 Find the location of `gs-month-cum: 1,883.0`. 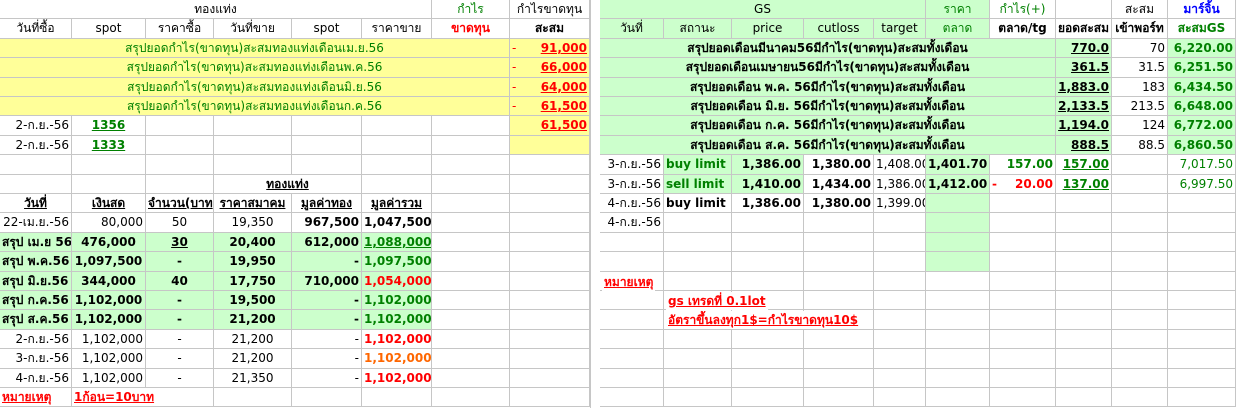

gs-month-cum: 1,883.0 is located at coordinates (1084, 87).